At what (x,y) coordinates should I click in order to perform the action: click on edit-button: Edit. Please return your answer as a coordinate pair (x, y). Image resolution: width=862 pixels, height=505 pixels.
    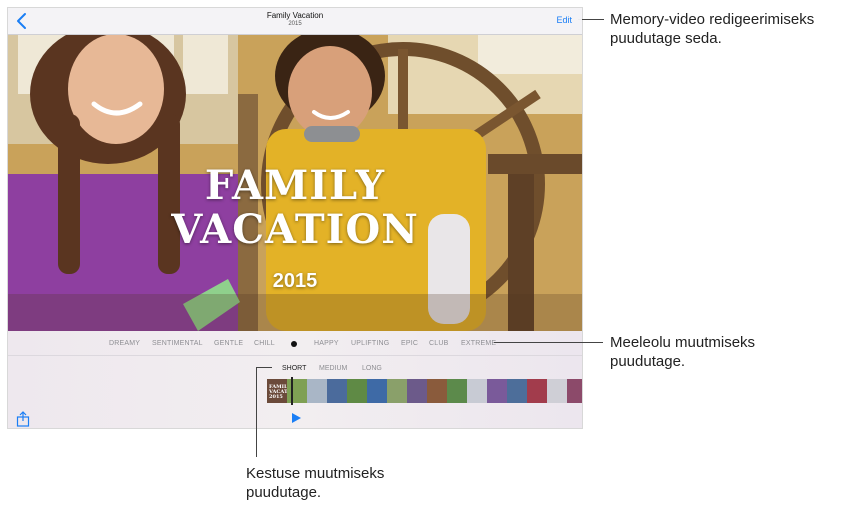
    Looking at the image, I should click on (564, 20).